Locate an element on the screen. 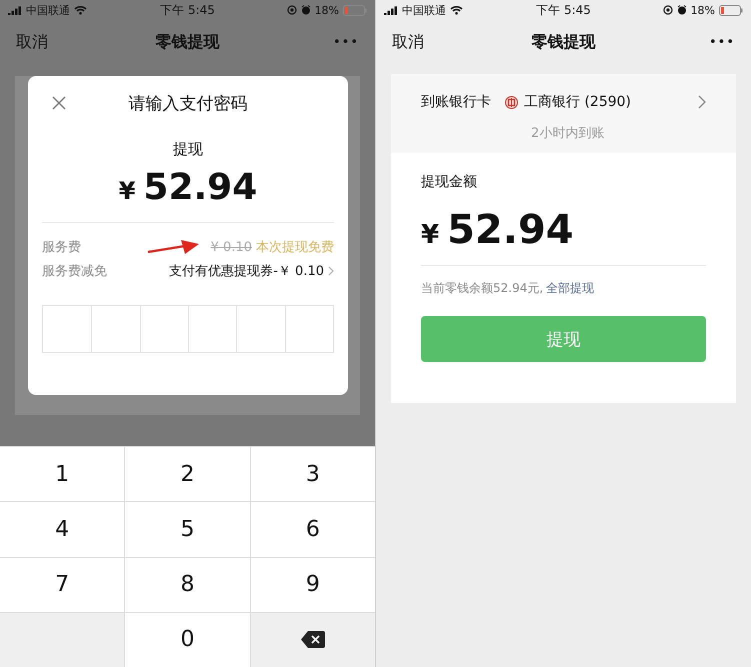  balance-text: 当前零钱余额52.94元, 全部提现 is located at coordinates (508, 288).